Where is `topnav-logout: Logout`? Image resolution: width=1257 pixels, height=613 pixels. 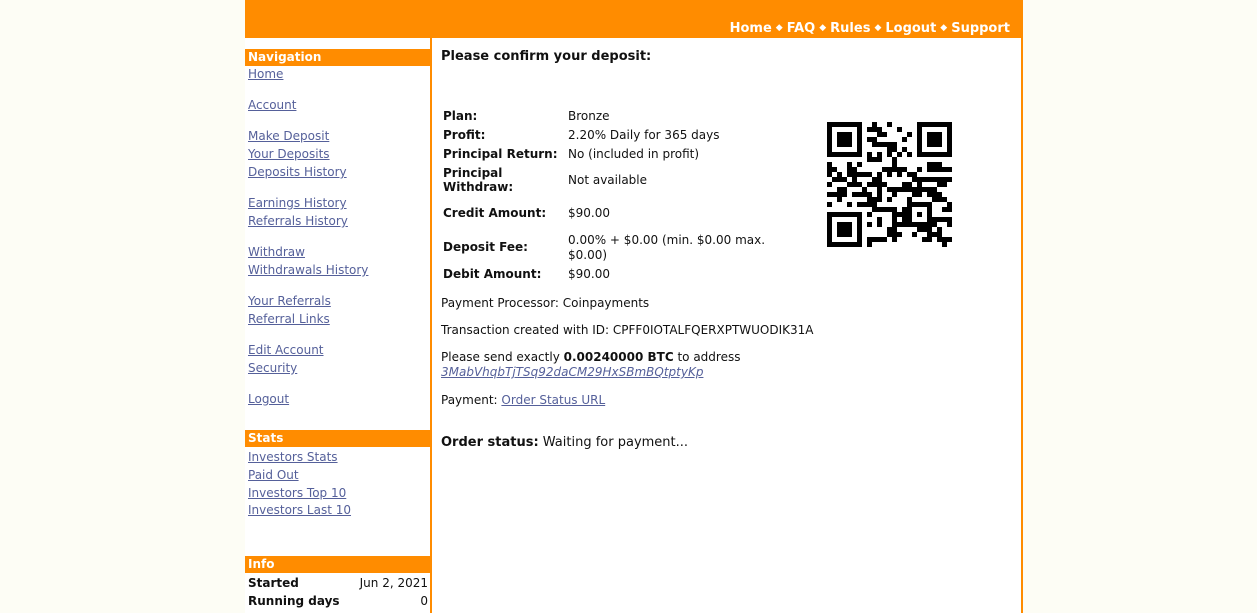
topnav-logout: Logout is located at coordinates (910, 28).